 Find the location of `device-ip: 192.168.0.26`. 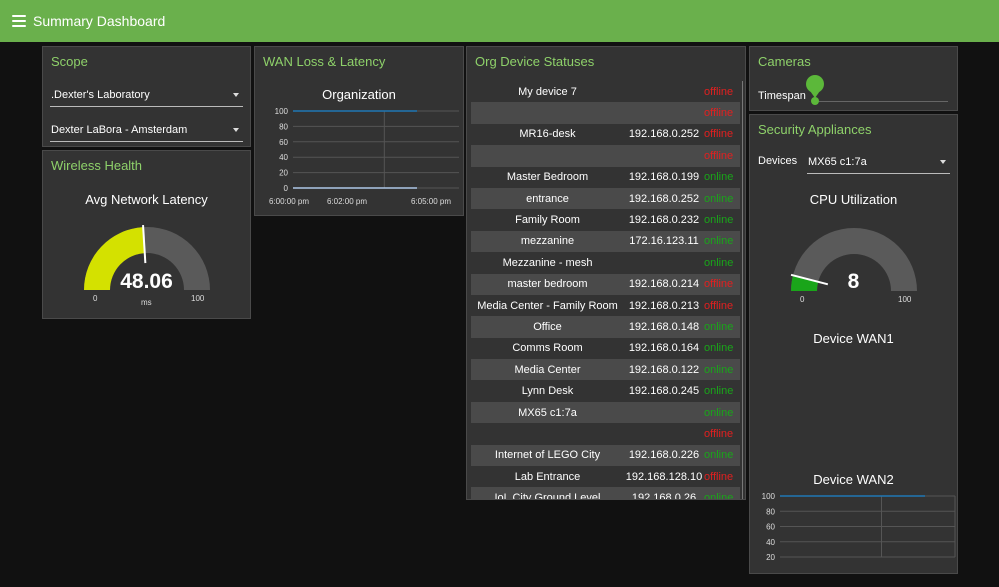

device-ip: 192.168.0.26 is located at coordinates (664, 495).